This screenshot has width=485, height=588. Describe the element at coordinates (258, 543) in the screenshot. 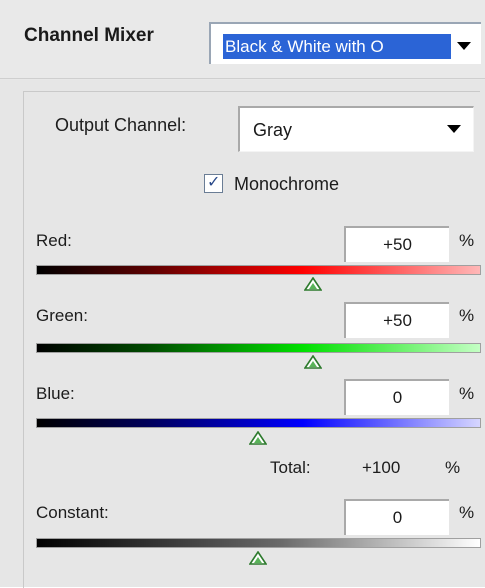

I see `constant-slider-track` at that location.